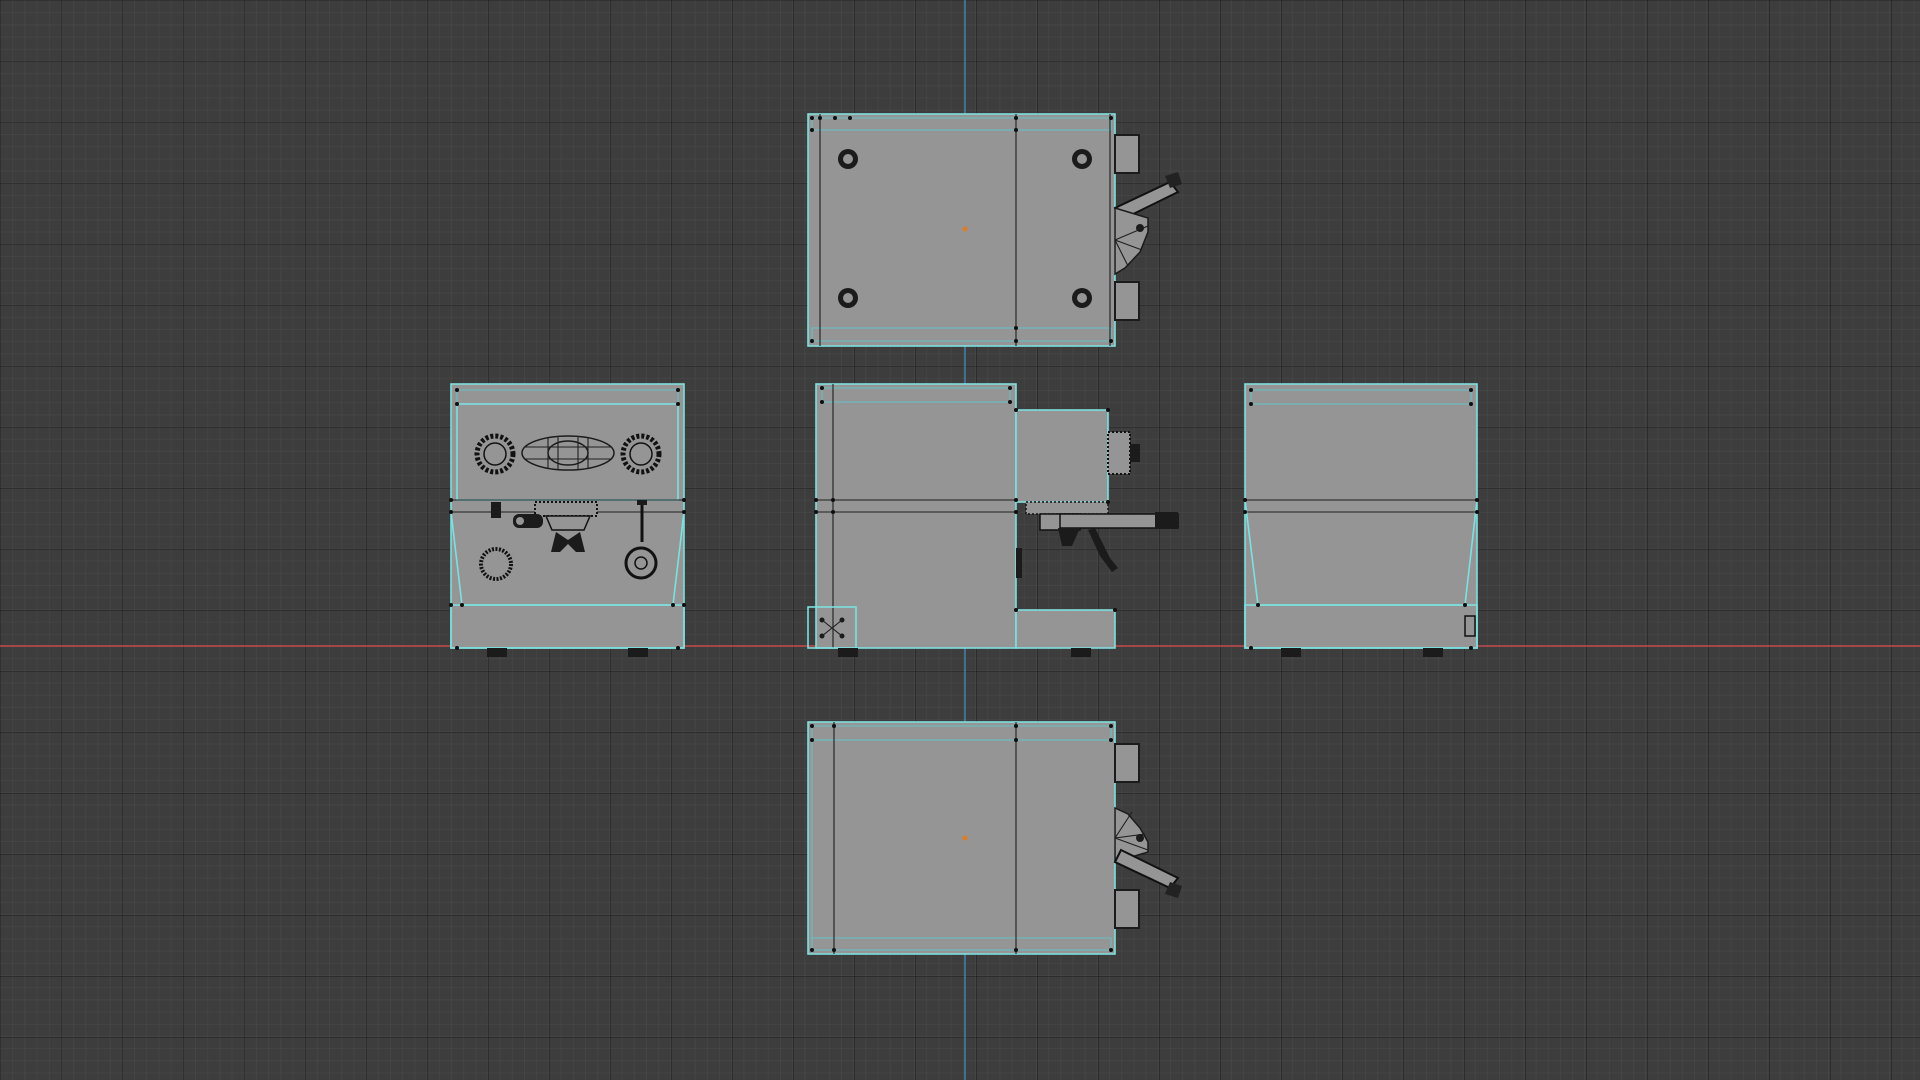 The image size is (1920, 1080). I want to click on knob-icon, so click(1123, 453).